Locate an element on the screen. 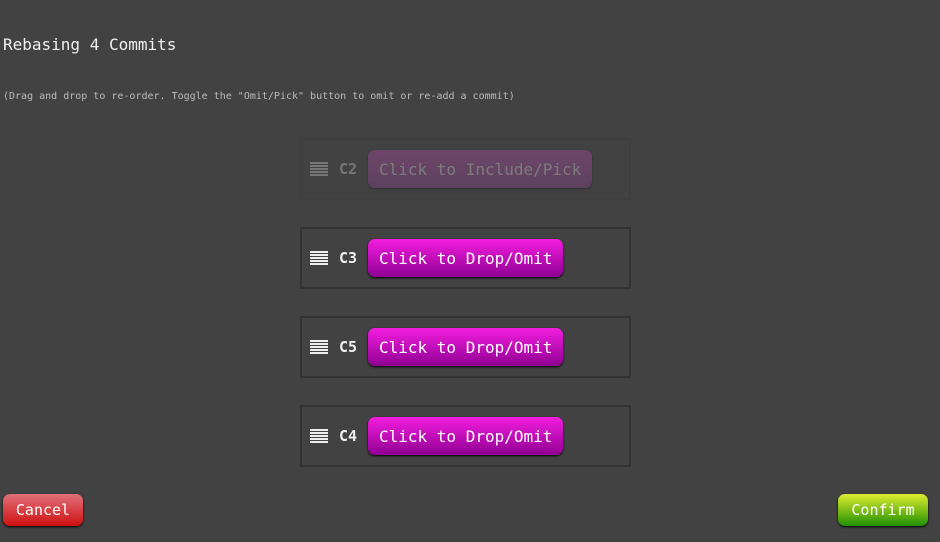 This screenshot has height=542, width=940. commit-row-c4: C4 Click to Drop/Omit is located at coordinates (465, 436).